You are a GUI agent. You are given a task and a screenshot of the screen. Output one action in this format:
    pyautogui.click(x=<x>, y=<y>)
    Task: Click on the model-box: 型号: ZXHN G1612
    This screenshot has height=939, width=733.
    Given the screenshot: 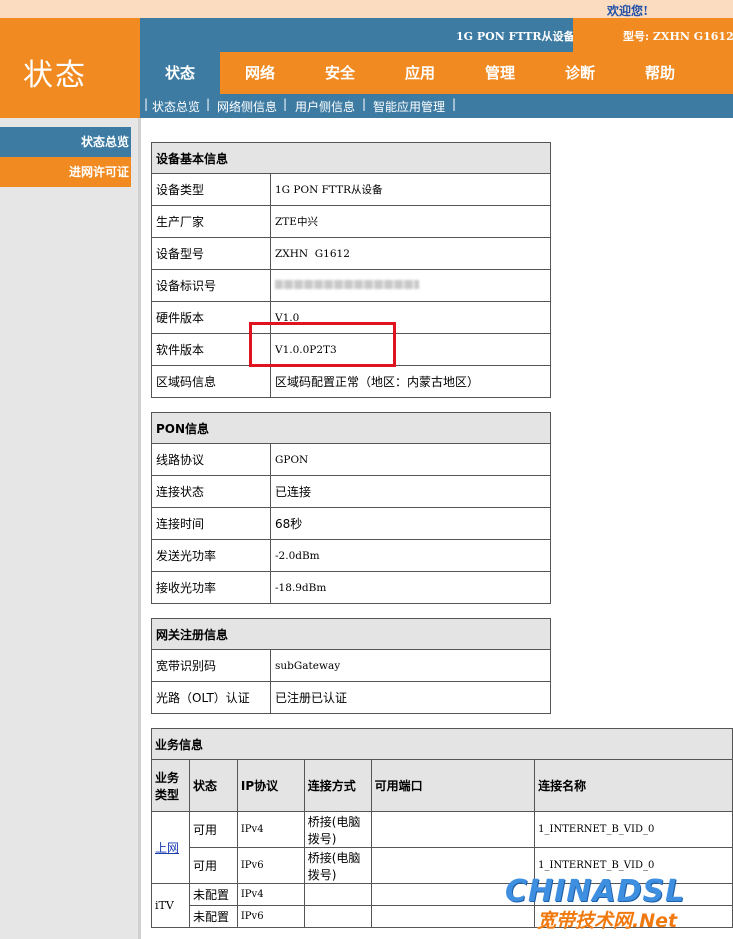 What is the action you would take?
    pyautogui.click(x=653, y=35)
    